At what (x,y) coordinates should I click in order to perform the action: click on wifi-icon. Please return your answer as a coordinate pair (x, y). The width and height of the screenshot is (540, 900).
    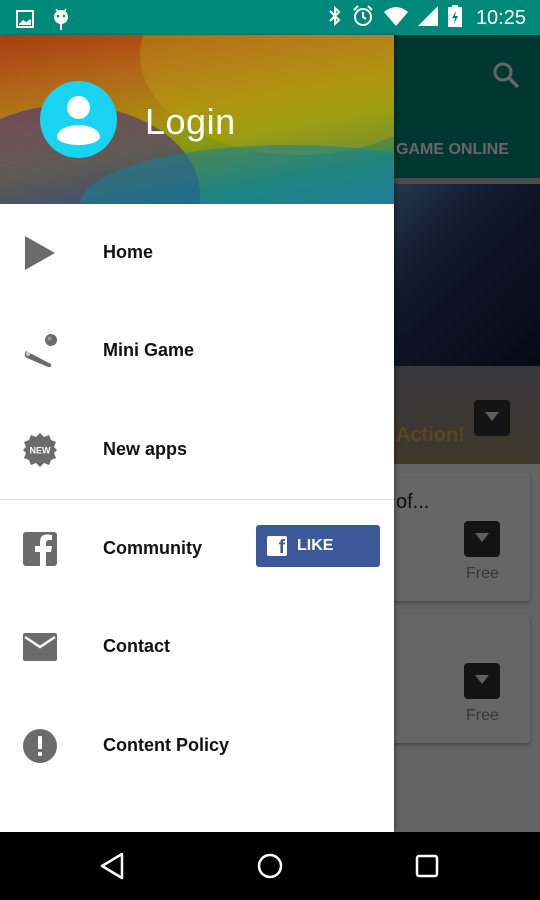
    Looking at the image, I should click on (395, 18).